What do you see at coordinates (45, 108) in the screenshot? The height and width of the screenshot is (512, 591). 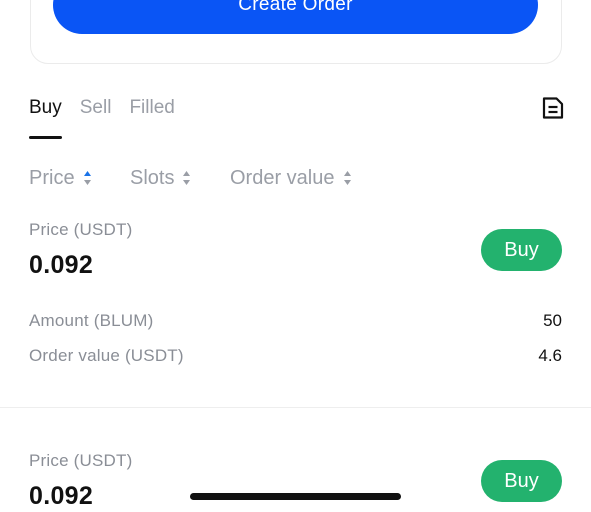 I see `tab-buy: Buy` at bounding box center [45, 108].